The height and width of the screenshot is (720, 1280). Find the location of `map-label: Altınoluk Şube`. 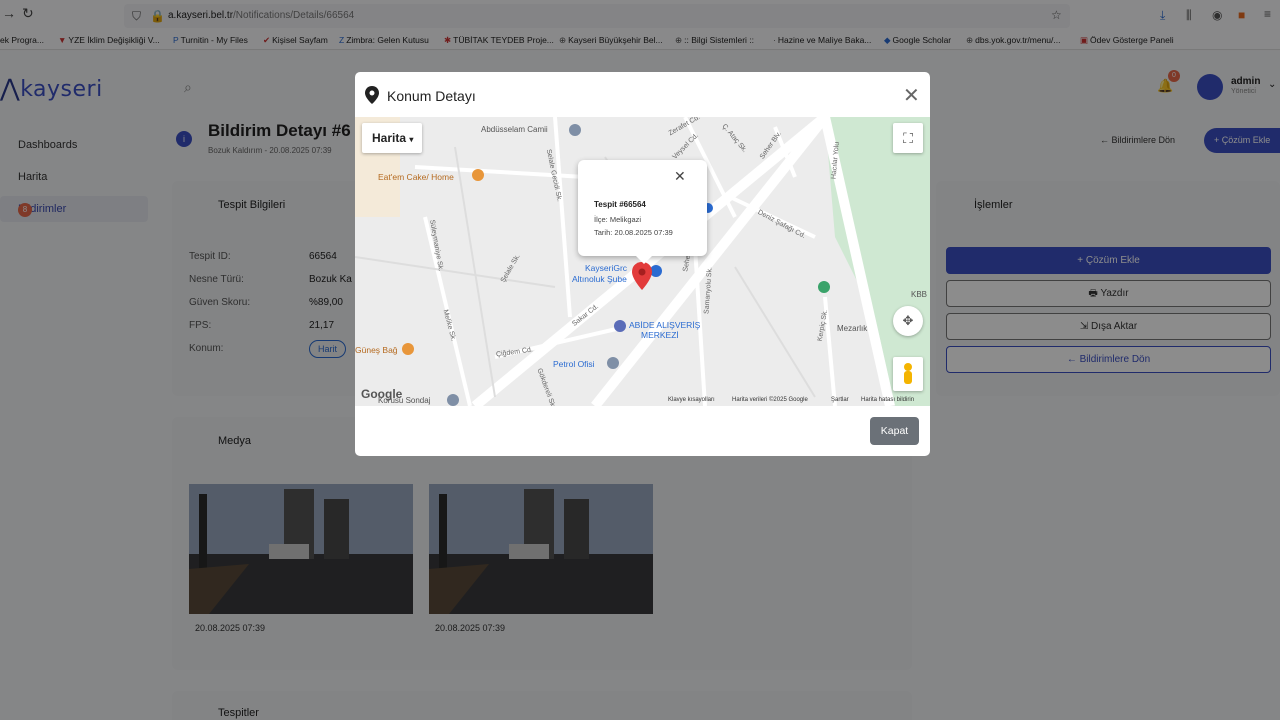

map-label: Altınoluk Şube is located at coordinates (599, 279).